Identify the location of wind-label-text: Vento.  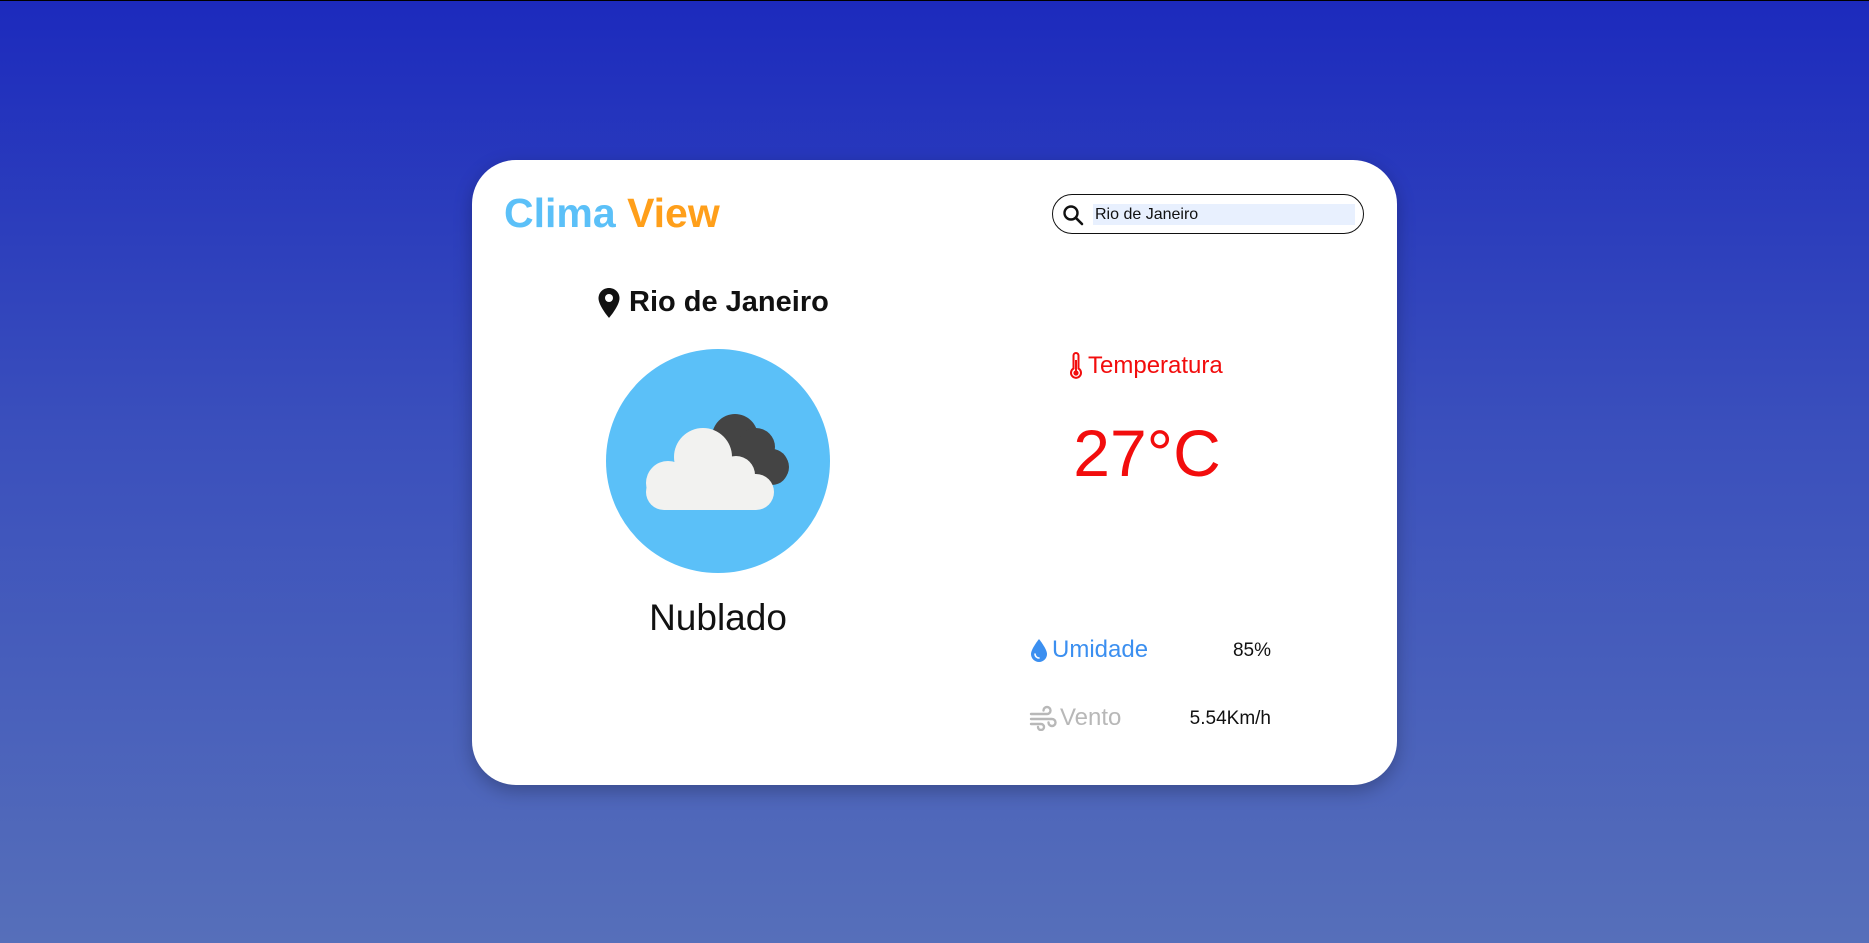
(1091, 717).